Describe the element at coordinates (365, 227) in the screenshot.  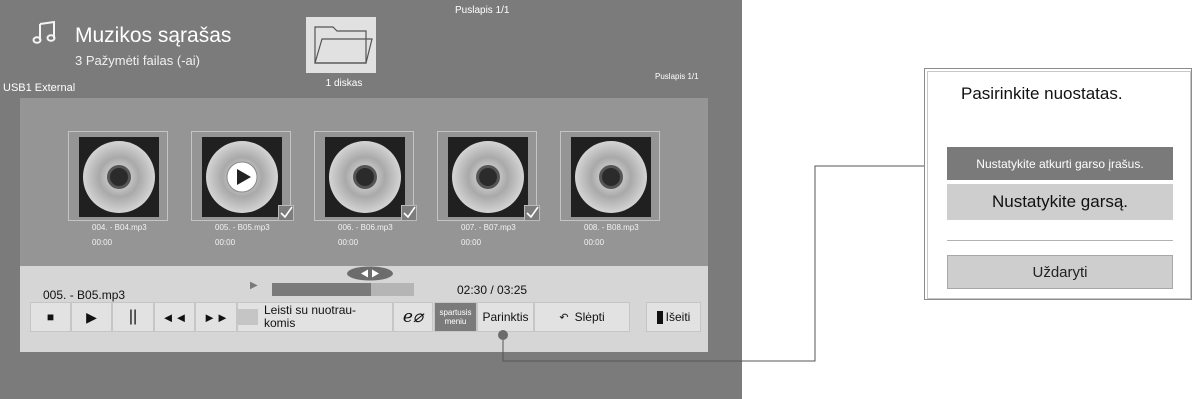
I see `track-name: 006. - B06.mp3` at that location.